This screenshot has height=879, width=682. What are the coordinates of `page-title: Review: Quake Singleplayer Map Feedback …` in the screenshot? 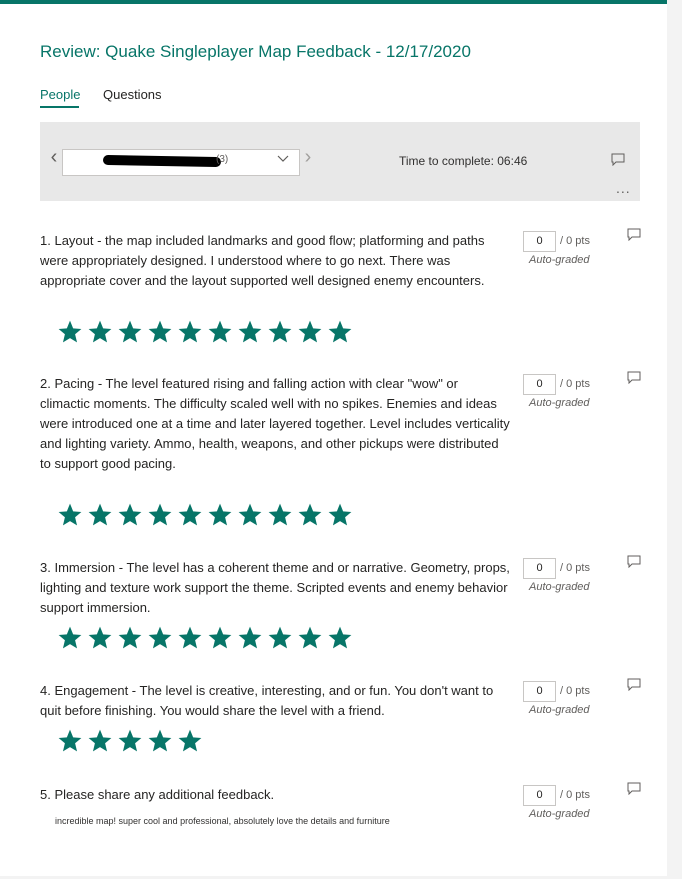 It's located at (255, 51).